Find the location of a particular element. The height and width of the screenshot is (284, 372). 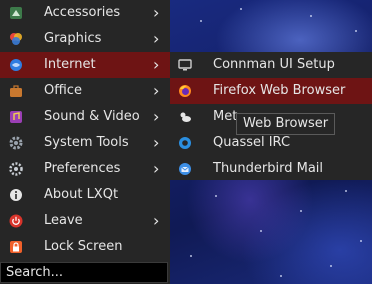

menu-item-label: Lock Screen is located at coordinates (83, 246).